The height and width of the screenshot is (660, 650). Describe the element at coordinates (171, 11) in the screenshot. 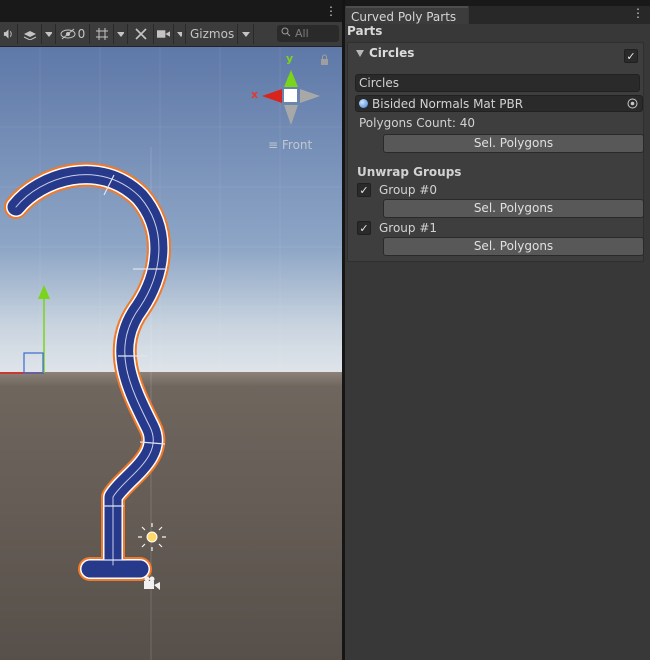

I see `scene-topbar: ⋮` at that location.